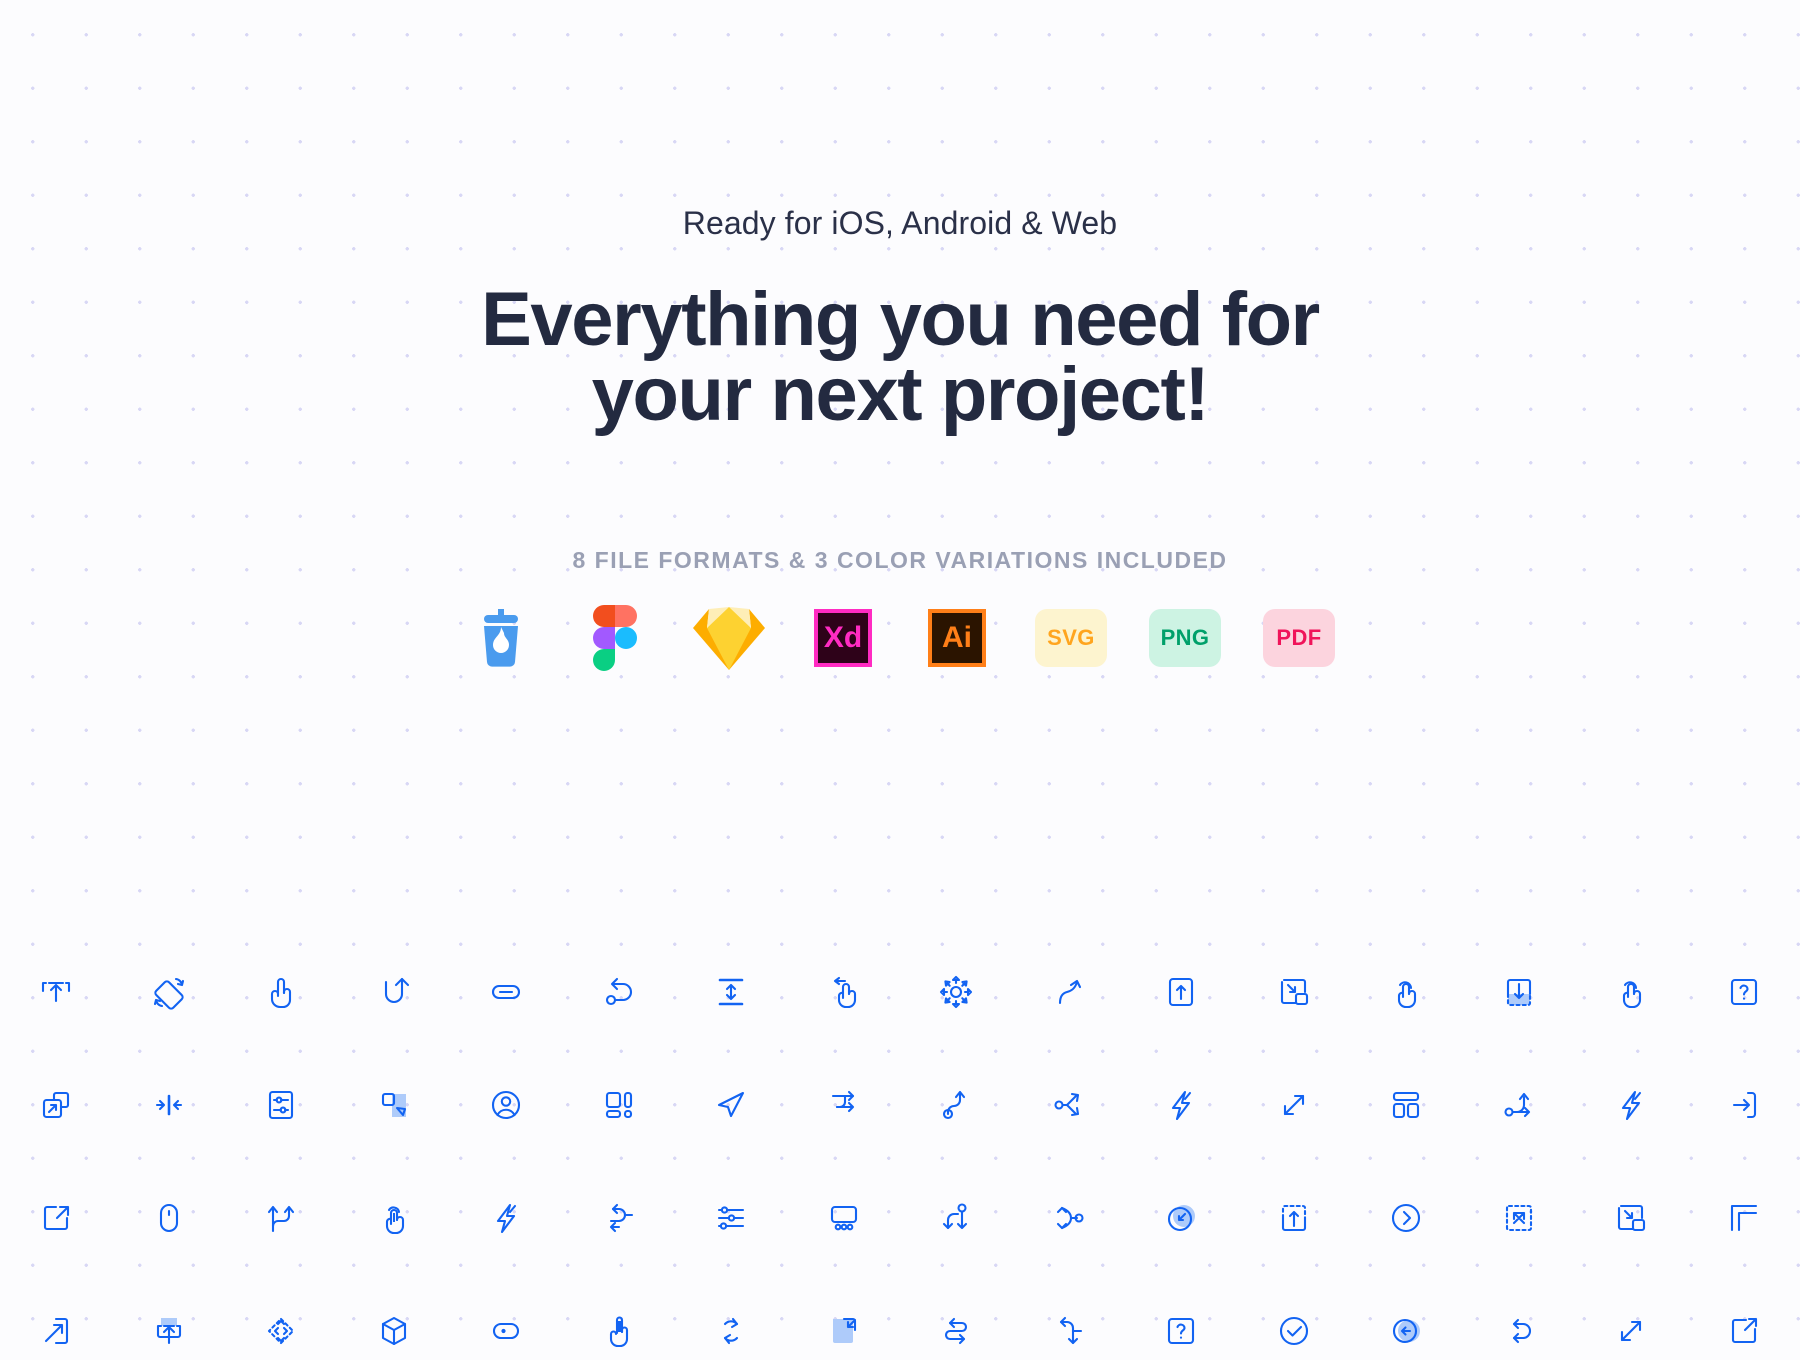  I want to click on tap-hand-icon, so click(1406, 991).